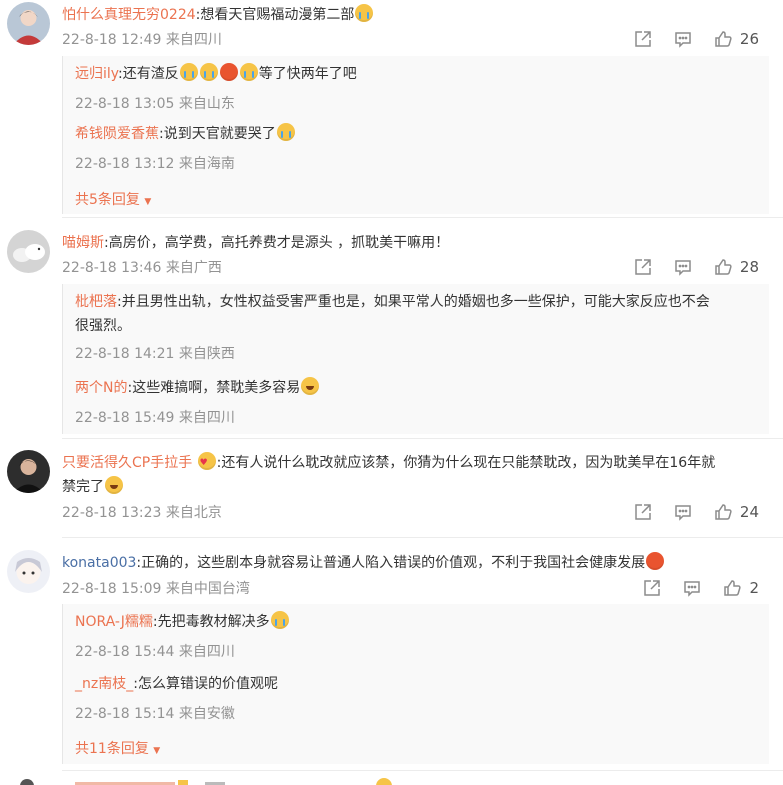 The image size is (783, 785). I want to click on next-comment-partial, so click(391, 780).